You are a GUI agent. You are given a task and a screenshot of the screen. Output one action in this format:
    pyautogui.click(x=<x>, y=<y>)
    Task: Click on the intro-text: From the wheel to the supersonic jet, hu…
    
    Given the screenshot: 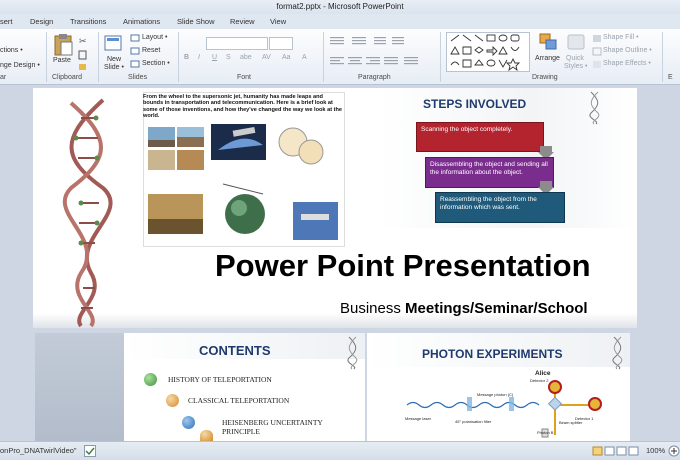 What is the action you would take?
    pyautogui.click(x=243, y=107)
    